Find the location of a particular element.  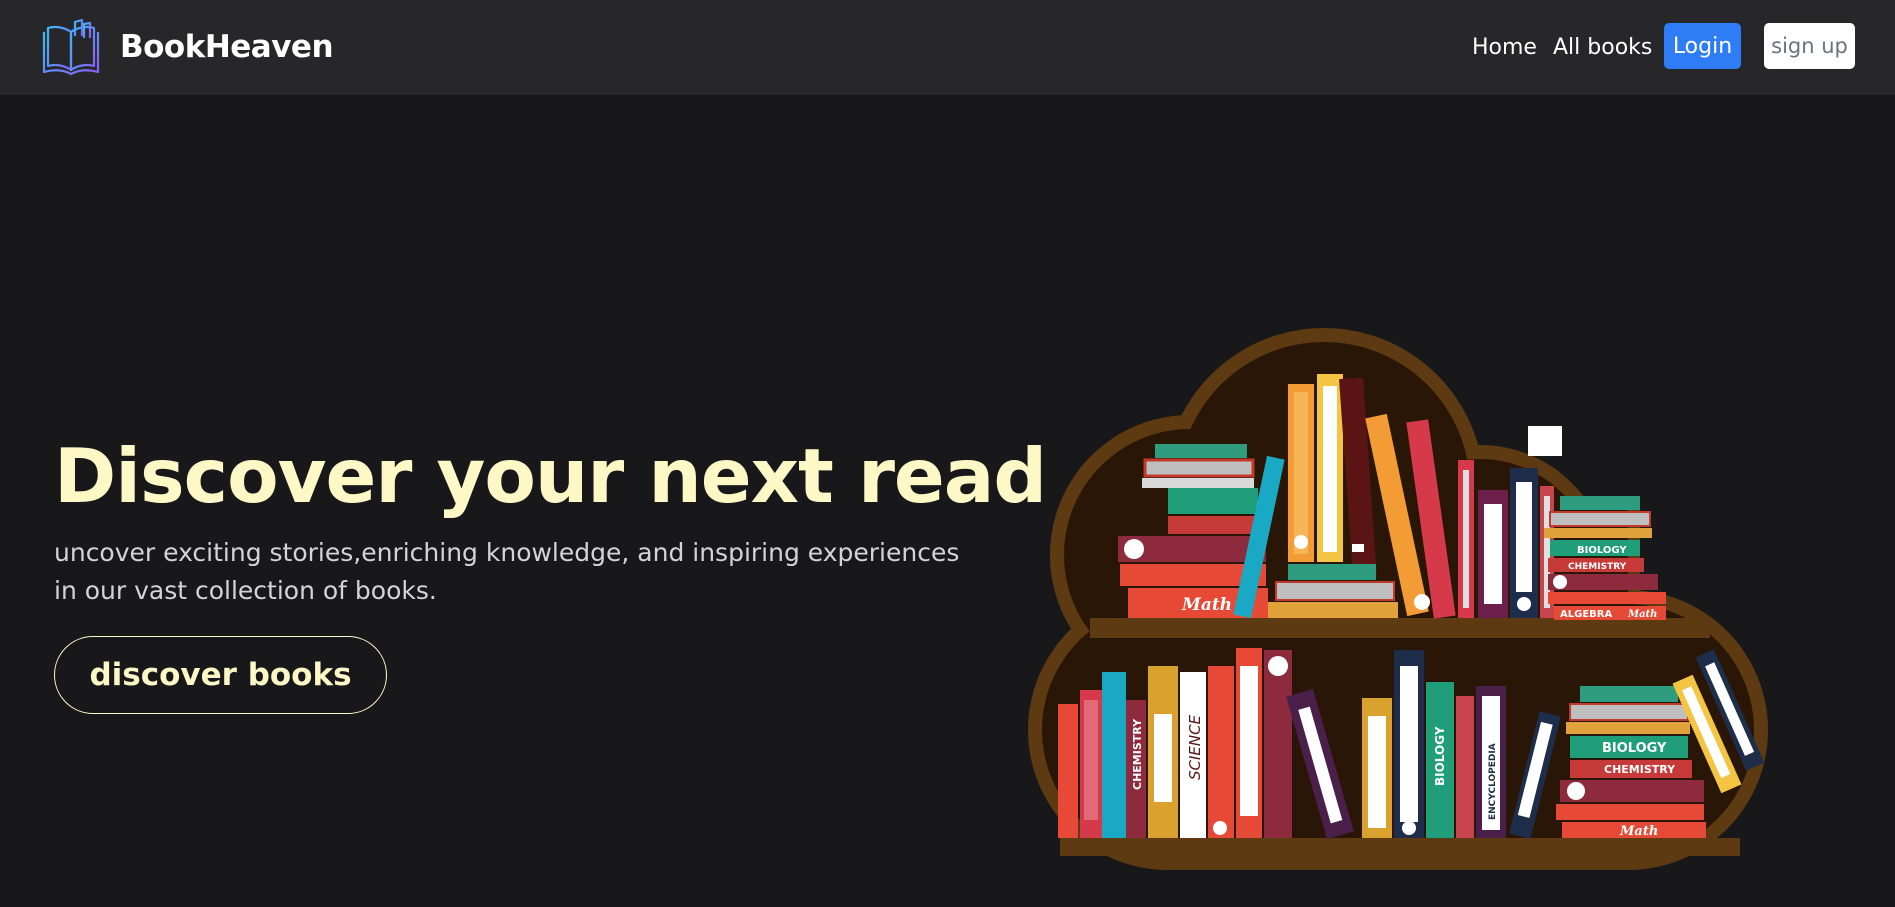

hero-title: Discover your next read is located at coordinates (550, 476).